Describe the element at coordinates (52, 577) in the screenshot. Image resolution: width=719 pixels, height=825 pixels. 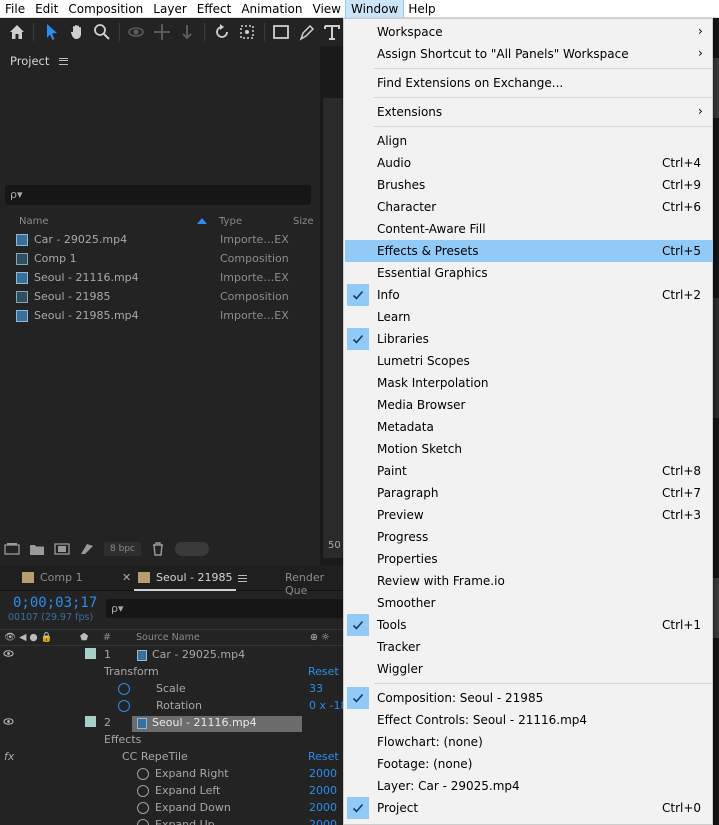
I see `tab-comp-1: Comp 1` at that location.